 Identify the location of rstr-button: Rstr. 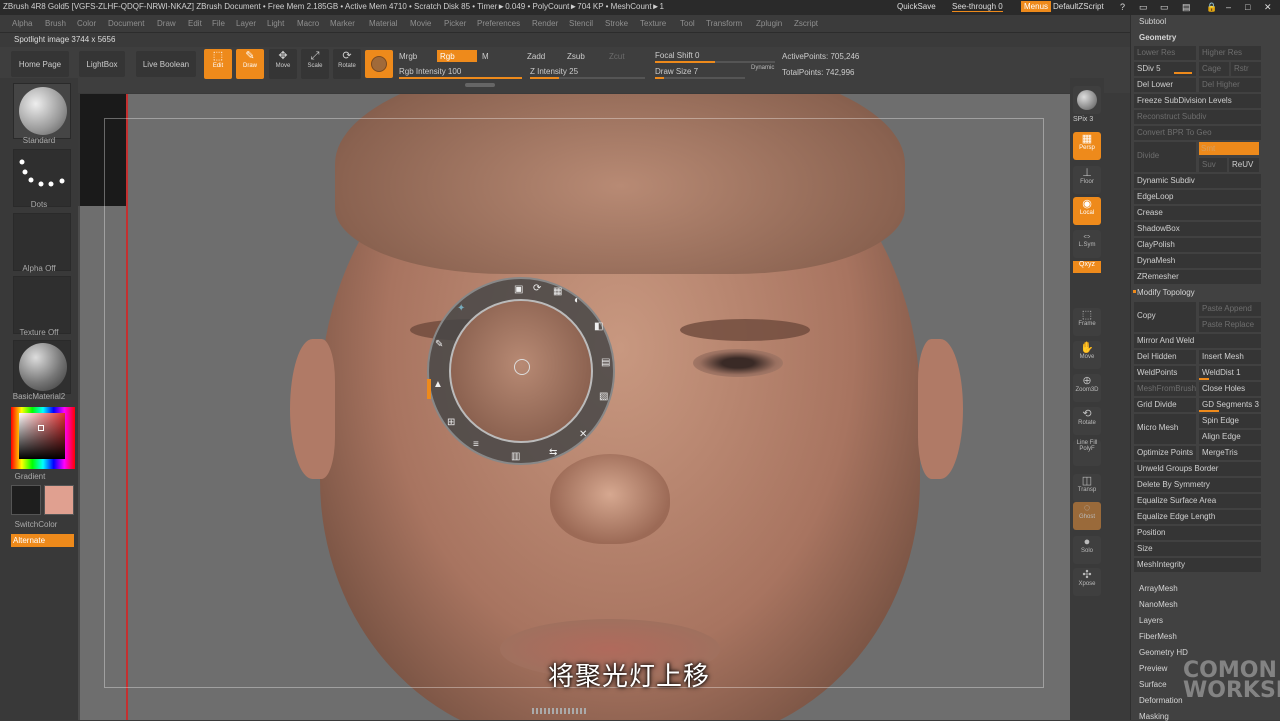
(1246, 69).